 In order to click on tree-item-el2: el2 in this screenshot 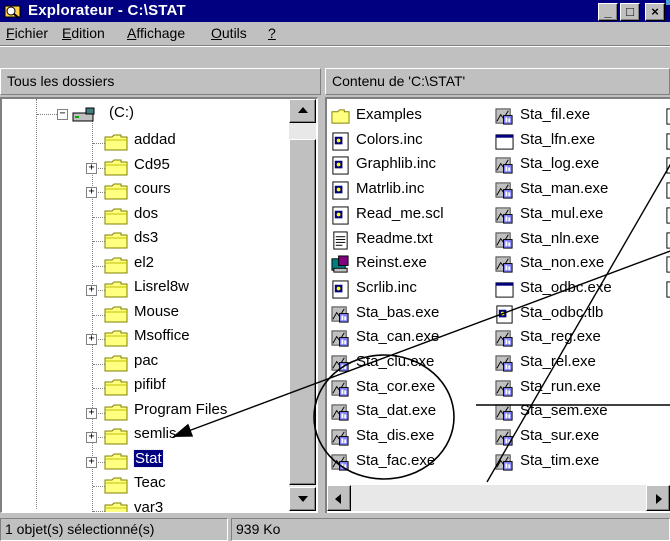, I will do `click(194, 265)`.